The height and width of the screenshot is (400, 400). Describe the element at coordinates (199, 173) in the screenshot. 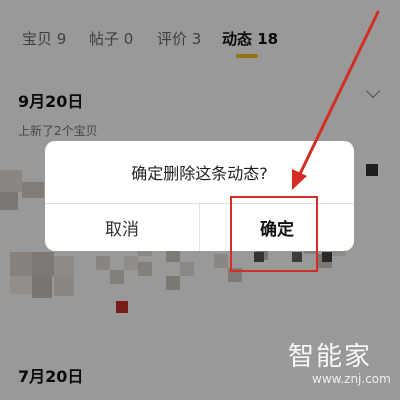

I see `dialog-message: 确定删除这条动态?` at that location.